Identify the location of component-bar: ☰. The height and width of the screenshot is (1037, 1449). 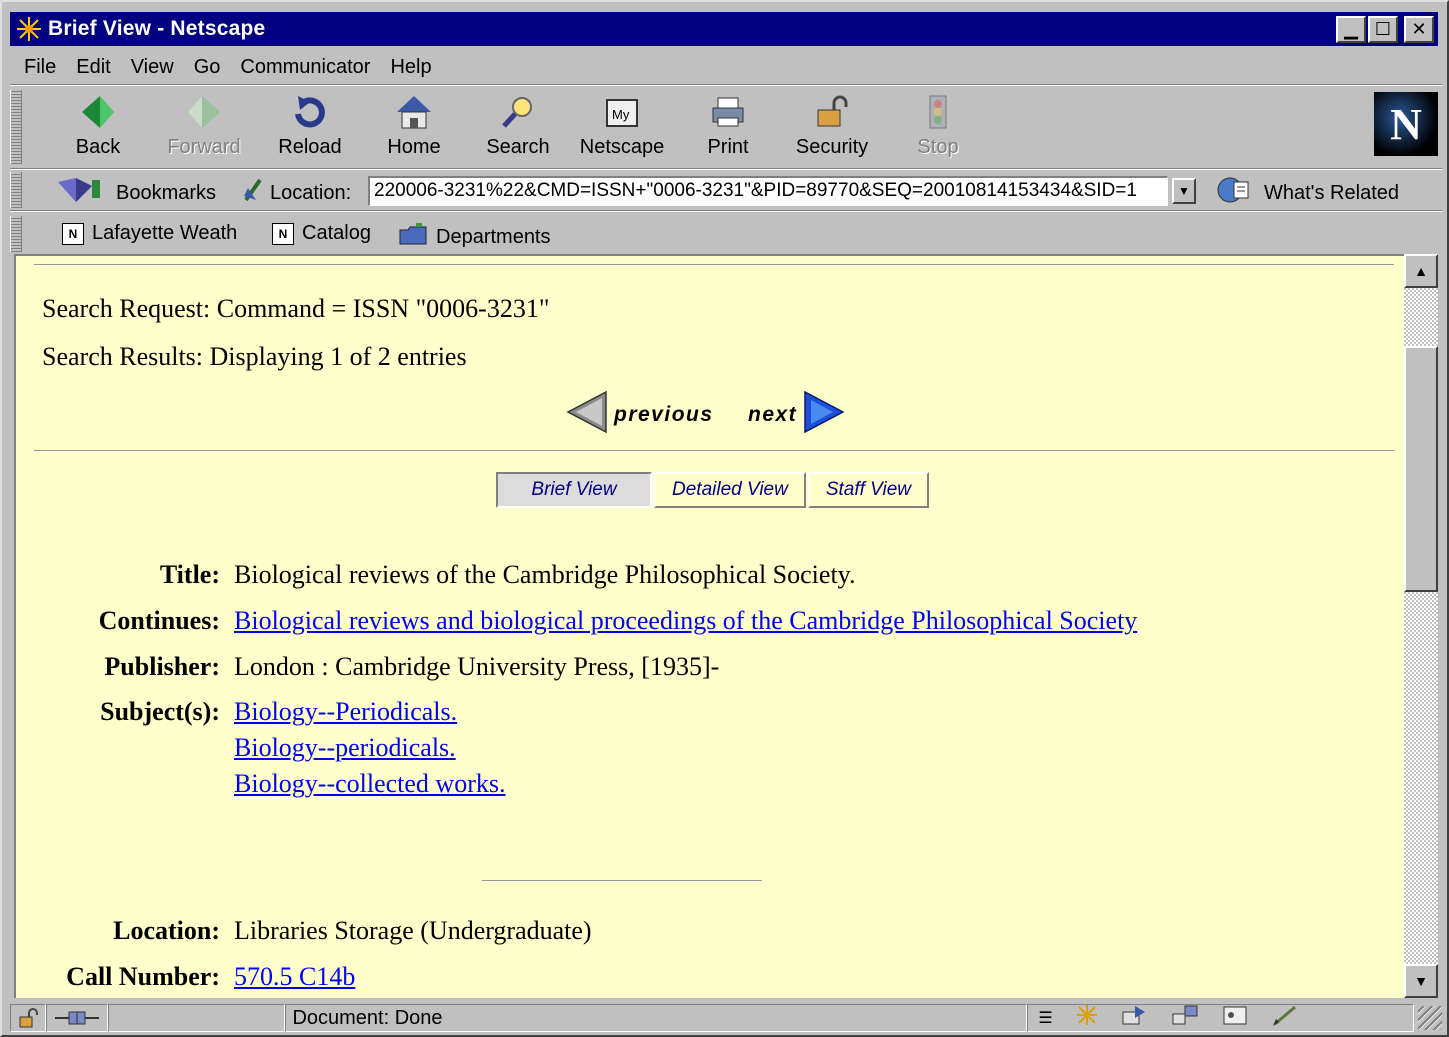
(1221, 1018).